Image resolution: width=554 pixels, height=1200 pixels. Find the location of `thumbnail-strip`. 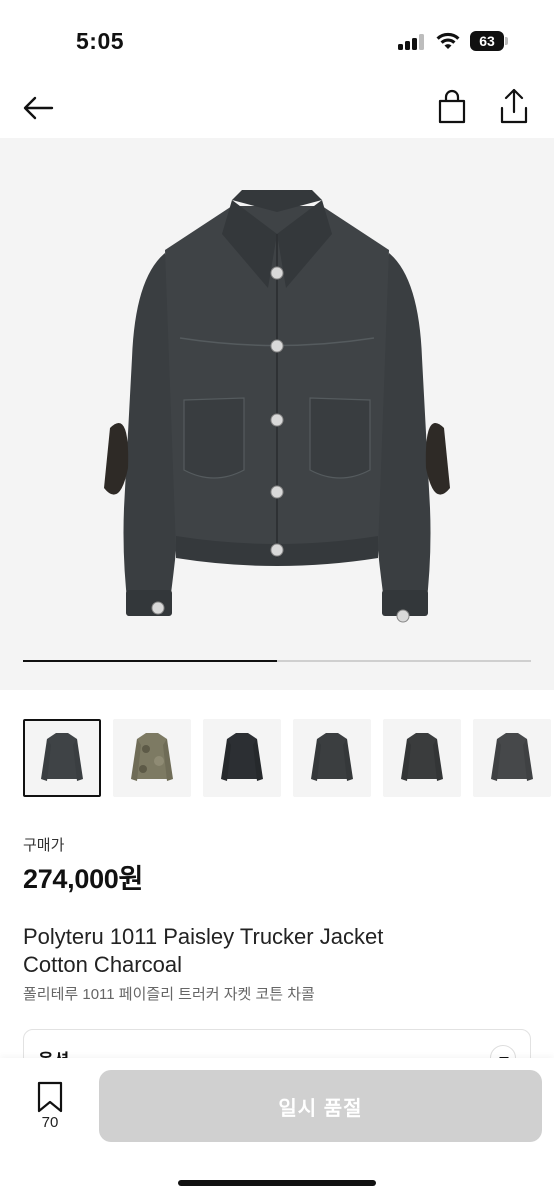

thumbnail-strip is located at coordinates (288, 759).